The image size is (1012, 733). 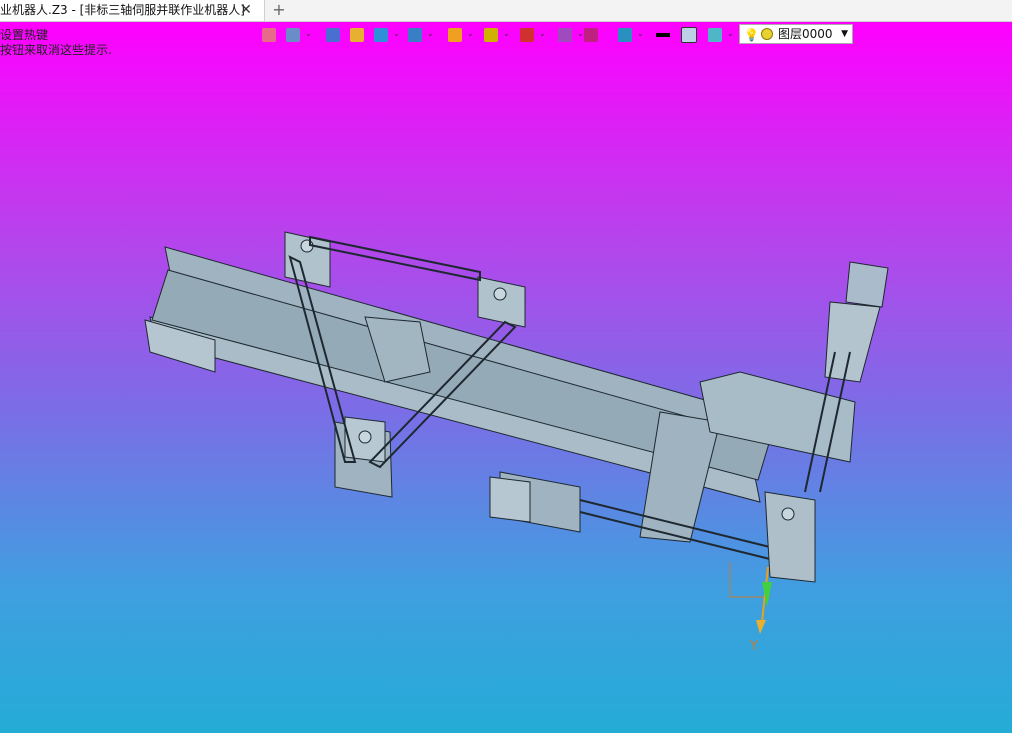 What do you see at coordinates (501, 302) in the screenshot?
I see `top-right-motor` at bounding box center [501, 302].